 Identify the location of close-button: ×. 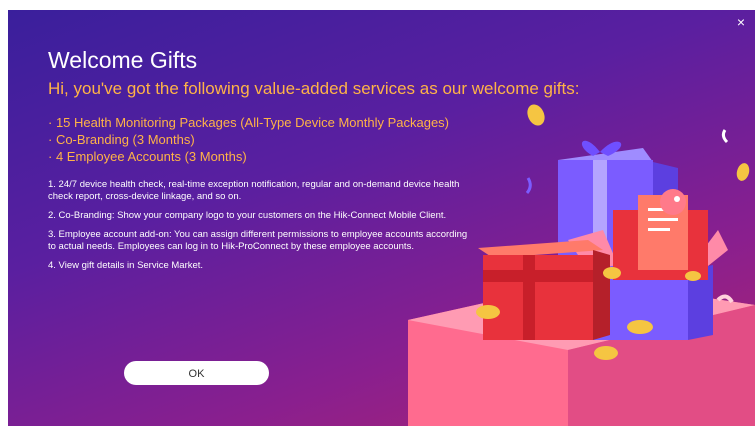
(741, 22).